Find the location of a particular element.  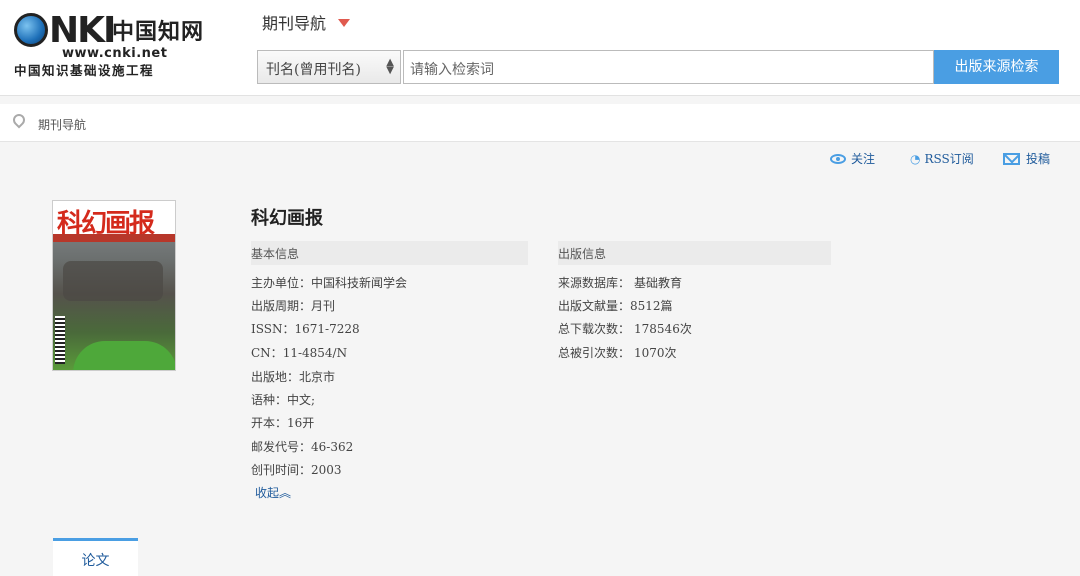

tab-papers: 论文 is located at coordinates (95, 557).